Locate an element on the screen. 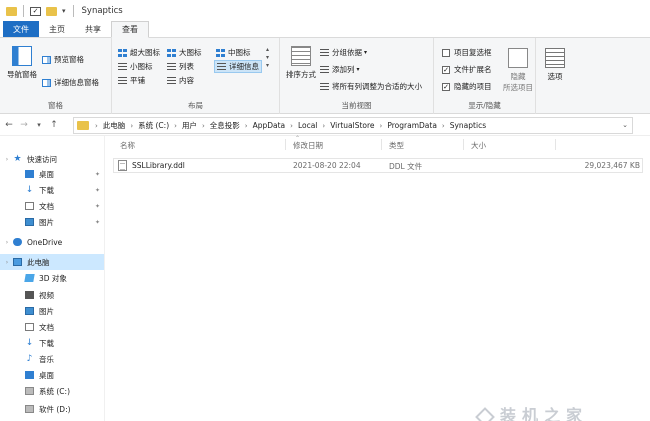 The height and width of the screenshot is (421, 650). add-columns-button: 添加列 ▾ is located at coordinates (340, 69).